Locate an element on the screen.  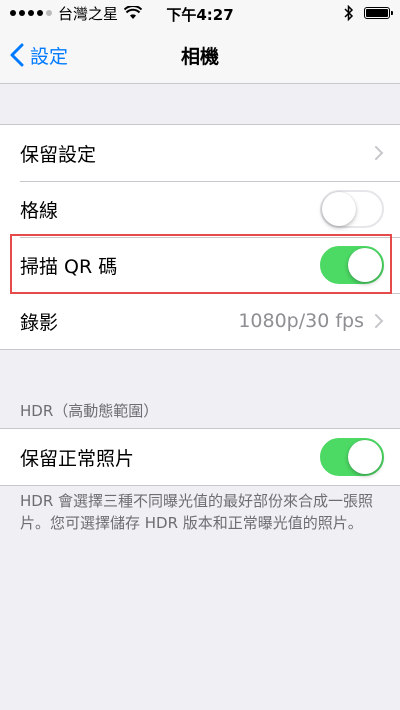
row-preserve-settings: 保留設定 is located at coordinates (200, 153).